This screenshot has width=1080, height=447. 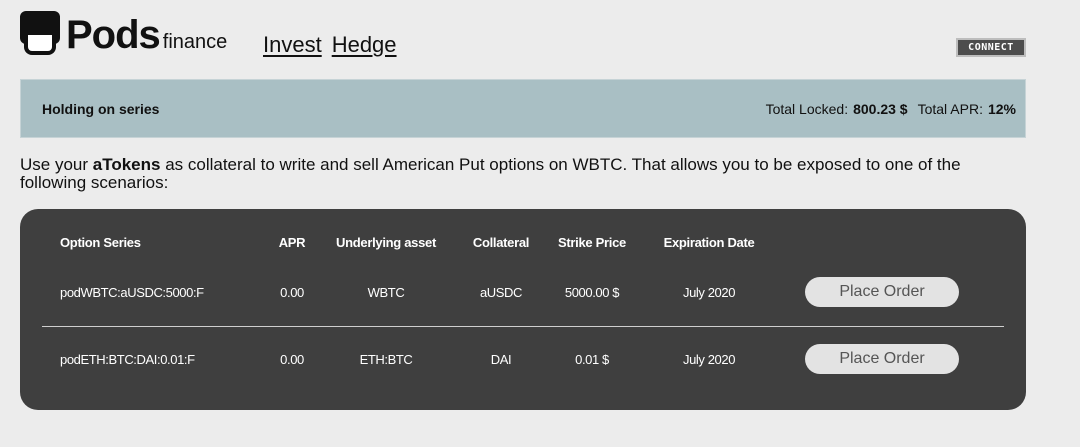 I want to click on row-2-series: podETH:BTC:DAI:0.01:F, so click(x=127, y=359).